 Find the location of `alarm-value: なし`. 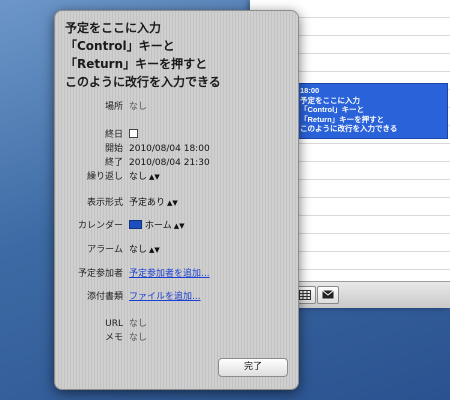

alarm-value: なし is located at coordinates (138, 250).